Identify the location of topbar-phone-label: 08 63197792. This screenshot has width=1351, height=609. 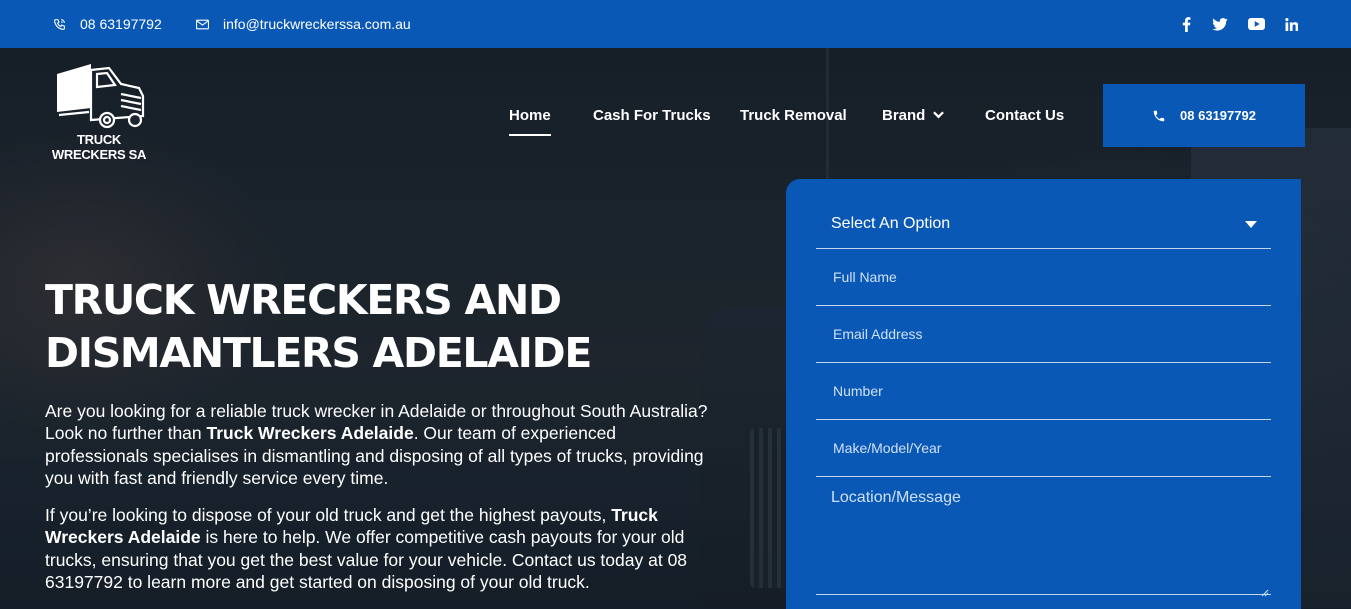
(121, 24).